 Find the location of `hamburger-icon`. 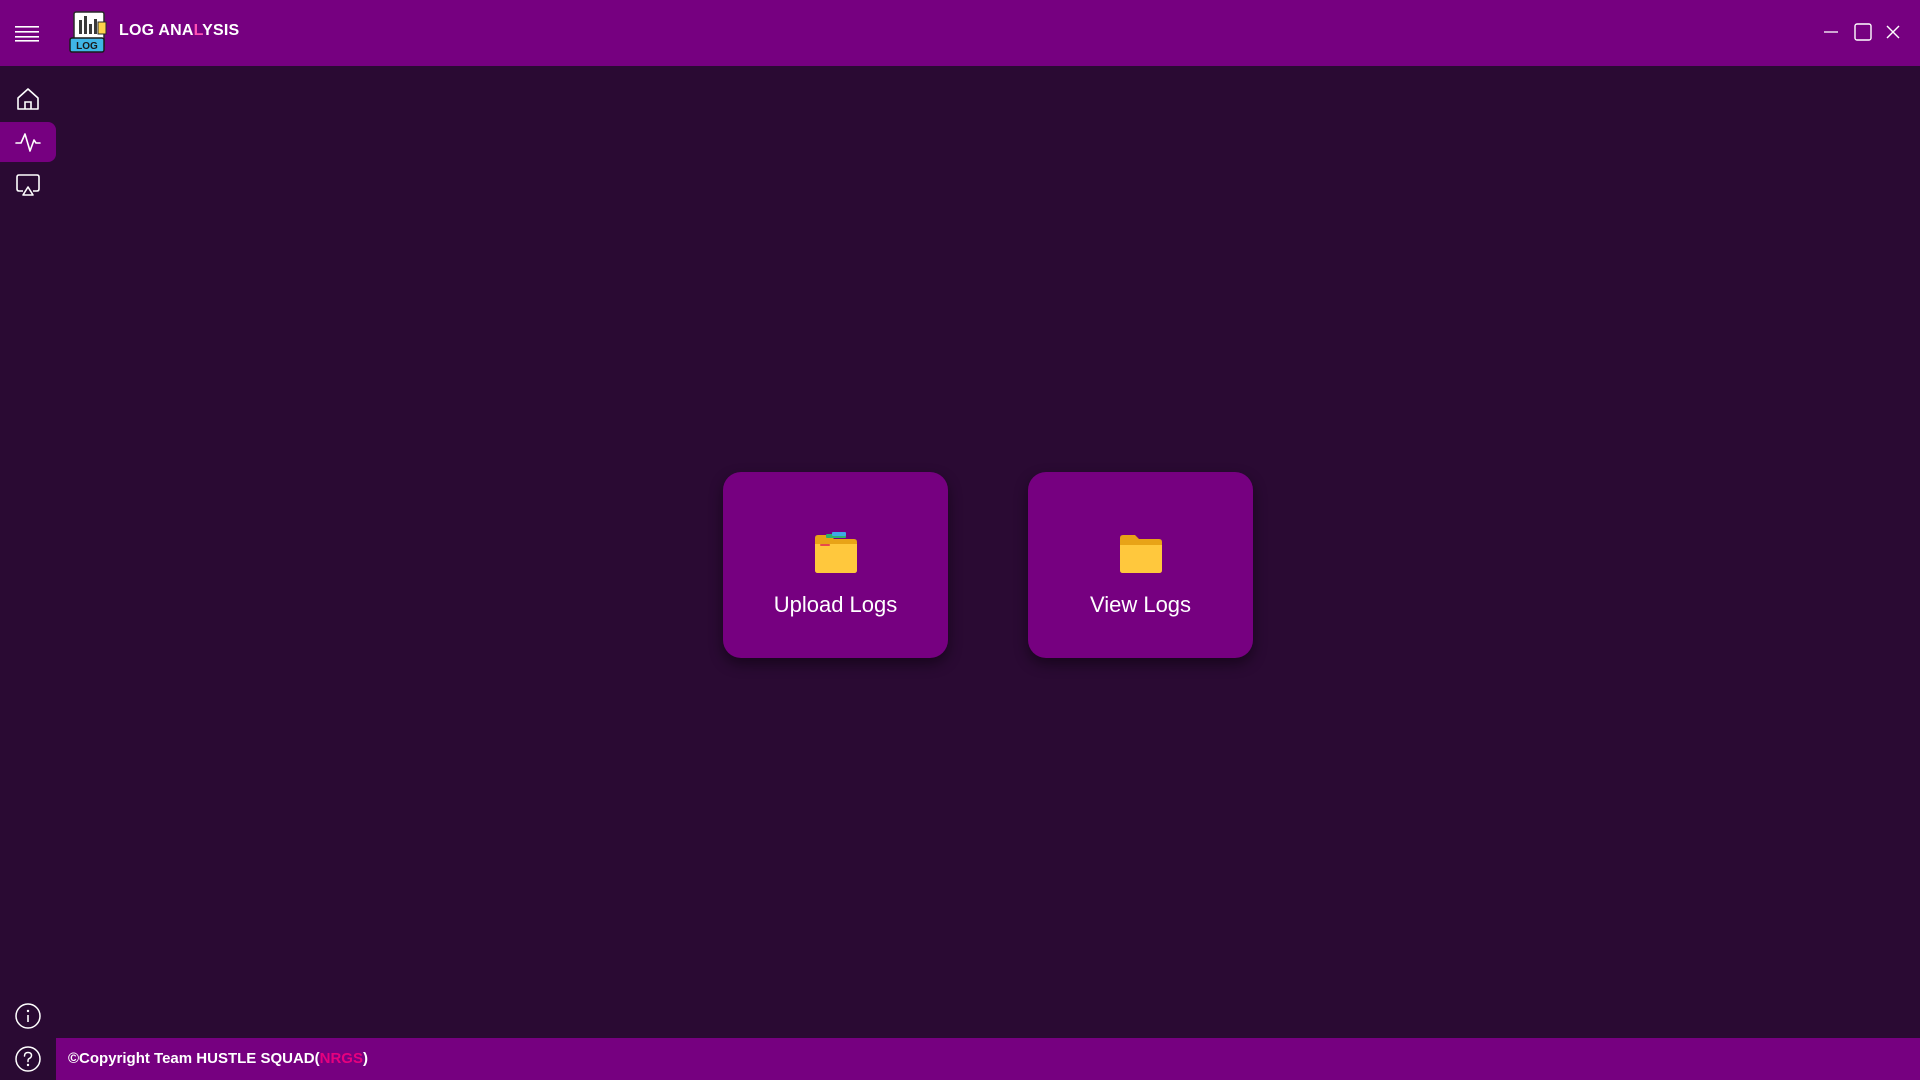

hamburger-icon is located at coordinates (27, 33).